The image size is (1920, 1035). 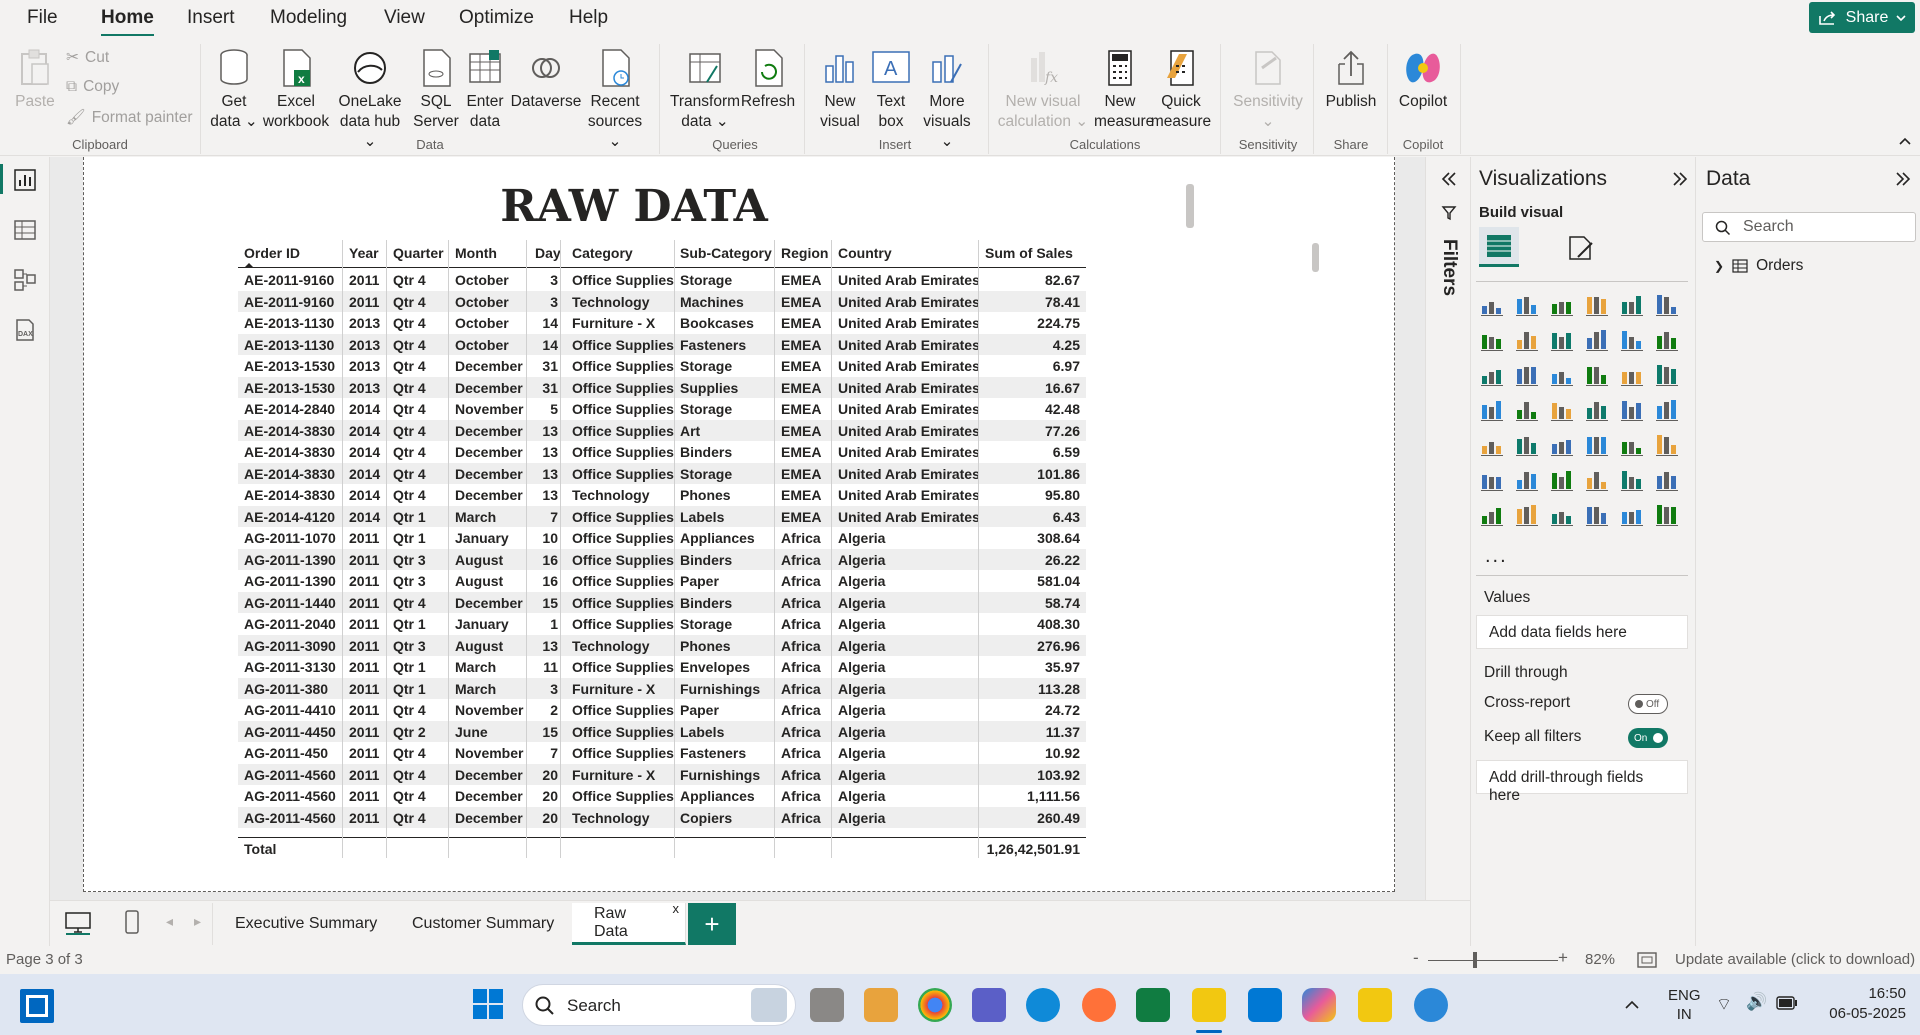 What do you see at coordinates (1423, 80) in the screenshot?
I see `copilot-button: Copilot` at bounding box center [1423, 80].